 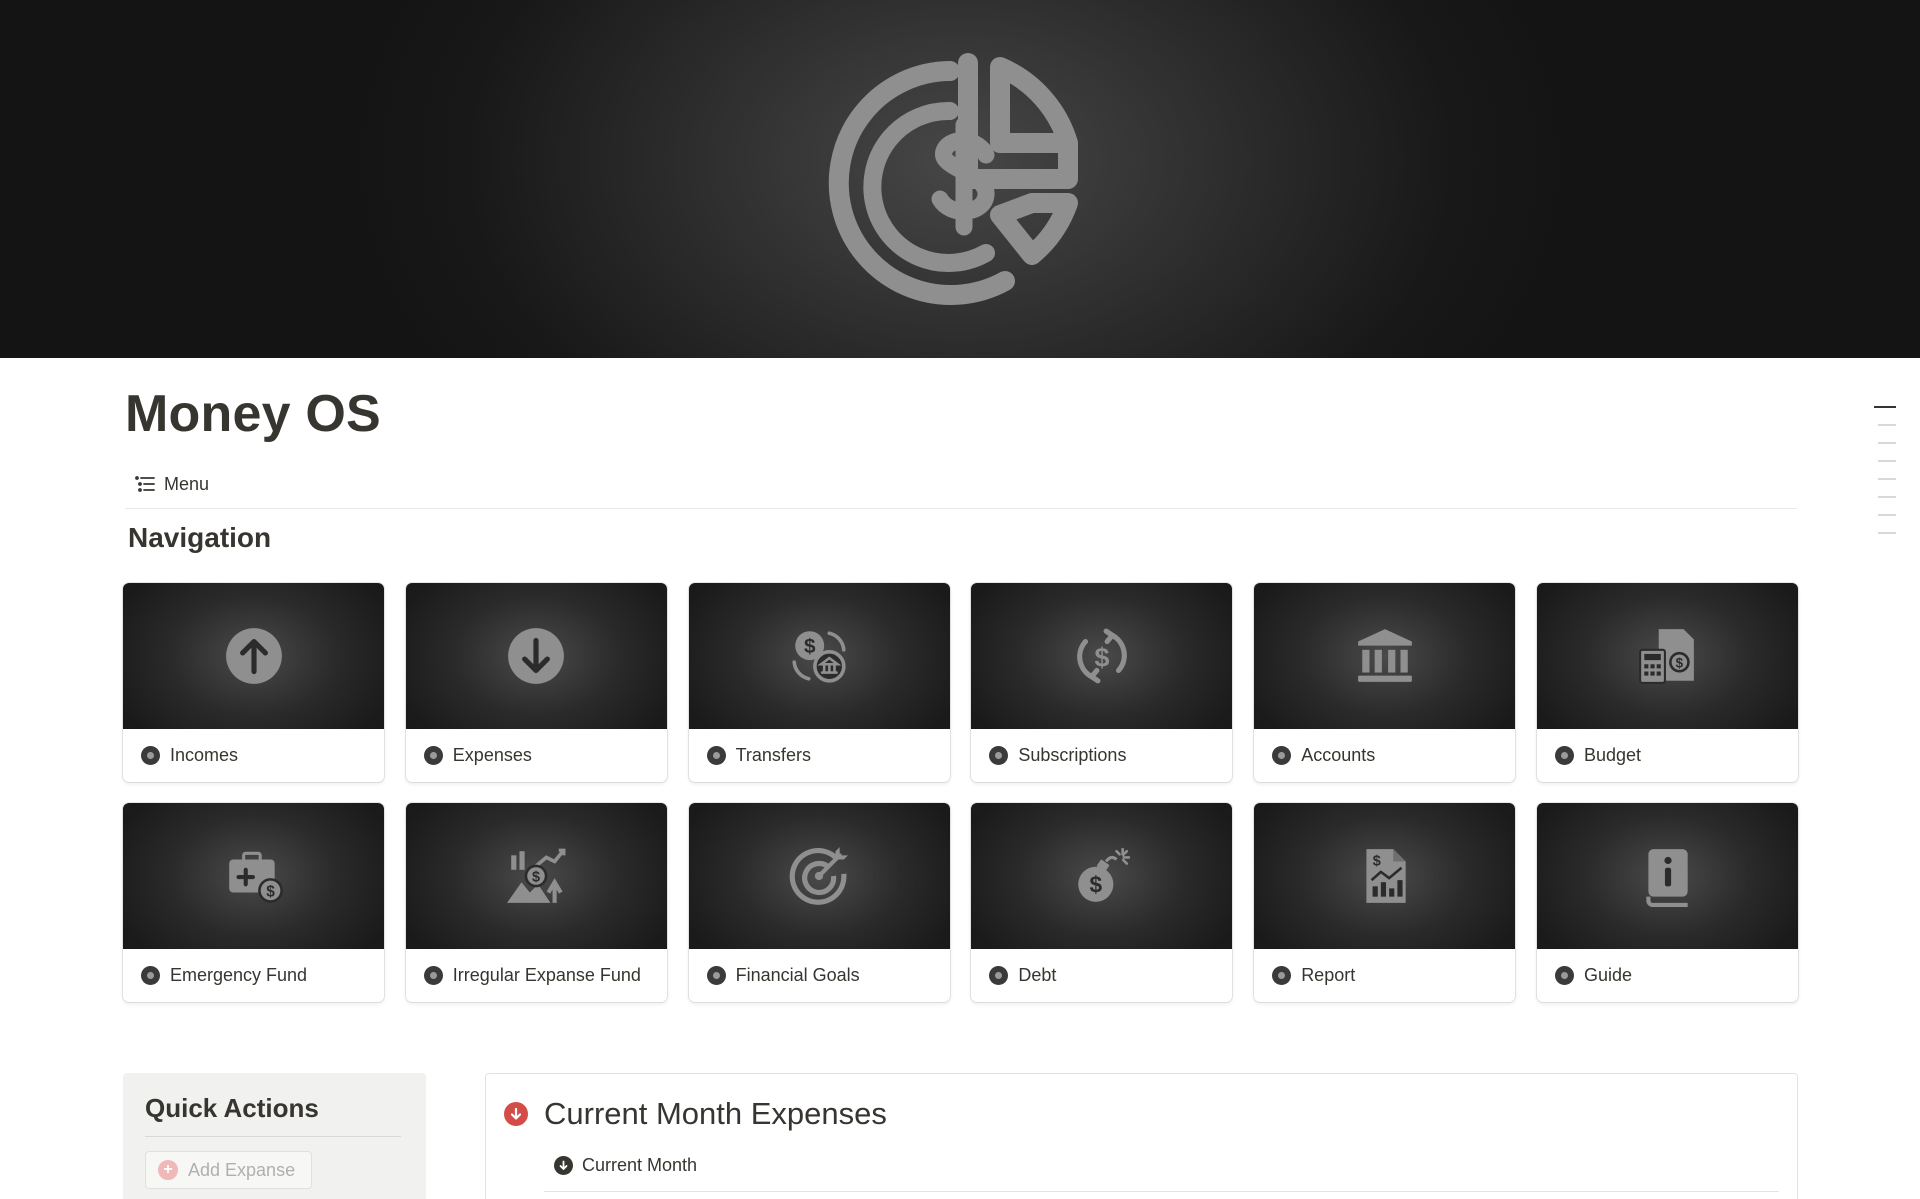 I want to click on nav-card-budget: $ Budget, so click(x=1667, y=682).